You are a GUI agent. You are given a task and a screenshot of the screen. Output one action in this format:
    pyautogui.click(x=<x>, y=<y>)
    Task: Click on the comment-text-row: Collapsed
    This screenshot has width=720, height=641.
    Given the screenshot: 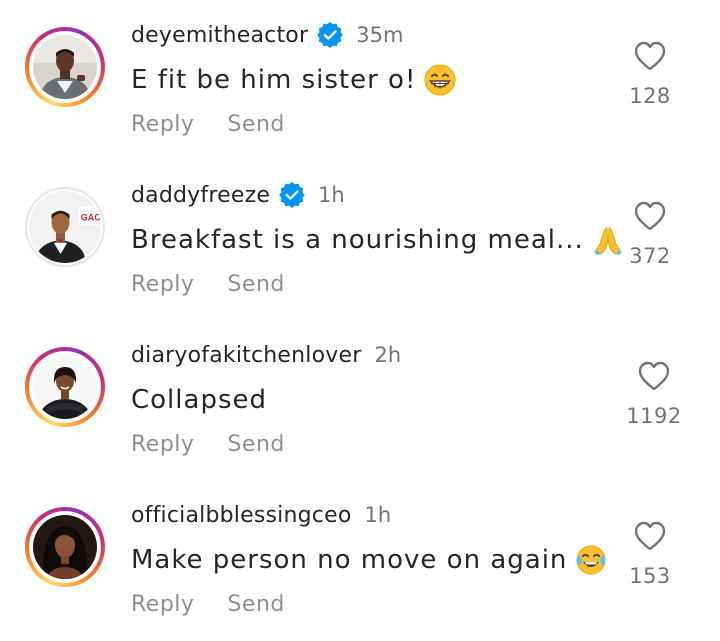 What is the action you would take?
    pyautogui.click(x=199, y=400)
    